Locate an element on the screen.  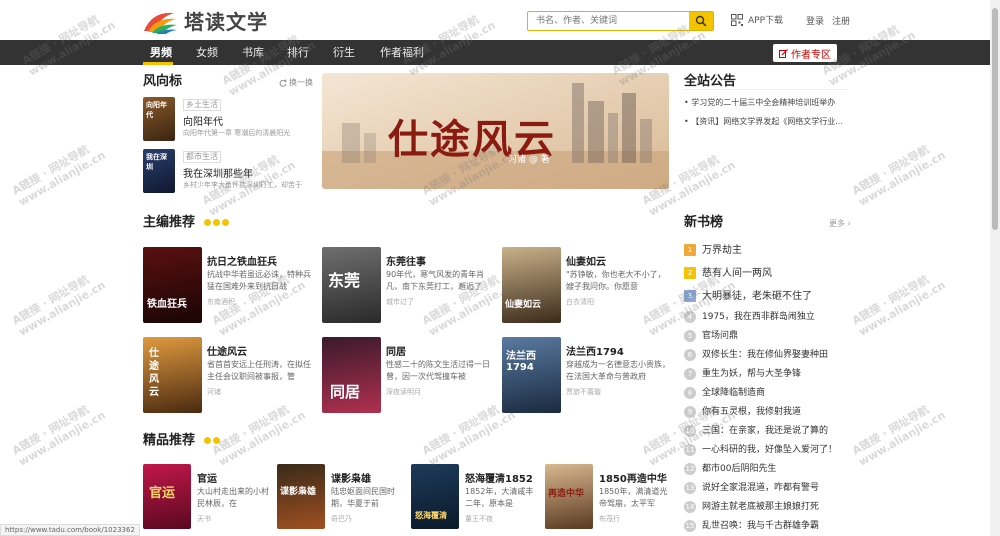
nav-item-female: 女频 is located at coordinates (207, 52).